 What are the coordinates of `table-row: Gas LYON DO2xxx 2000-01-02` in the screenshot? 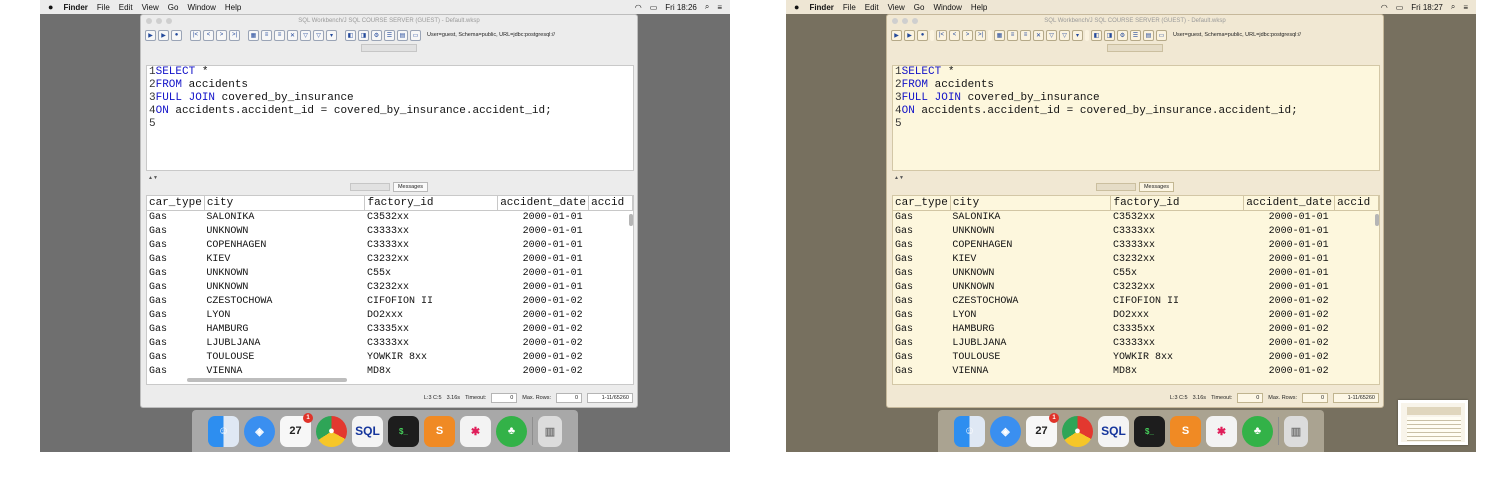 It's located at (1136, 315).